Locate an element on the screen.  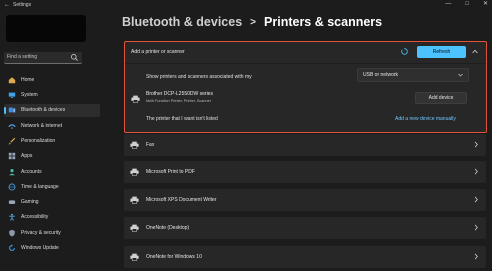
sidebar-item-label: Home is located at coordinates (28, 79).